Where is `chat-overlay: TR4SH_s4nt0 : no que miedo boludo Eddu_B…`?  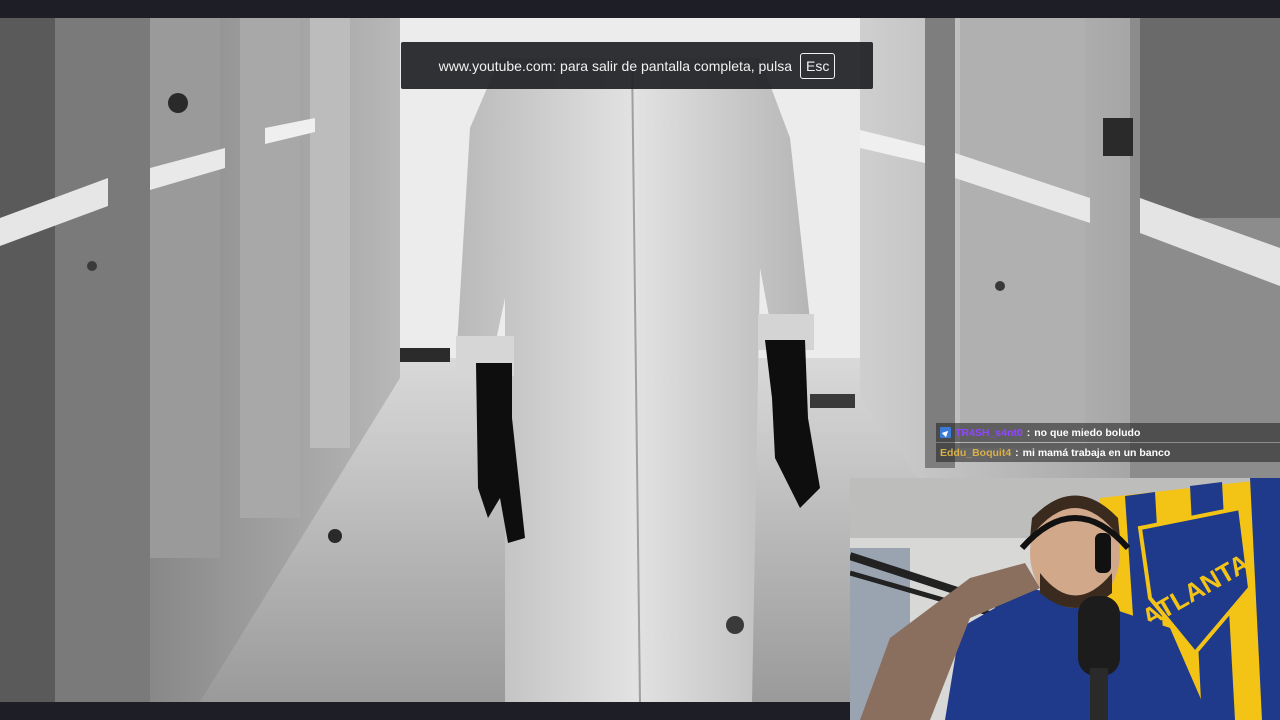
chat-overlay: TR4SH_s4nt0 : no que miedo boludo Eddu_B… is located at coordinates (1108, 442).